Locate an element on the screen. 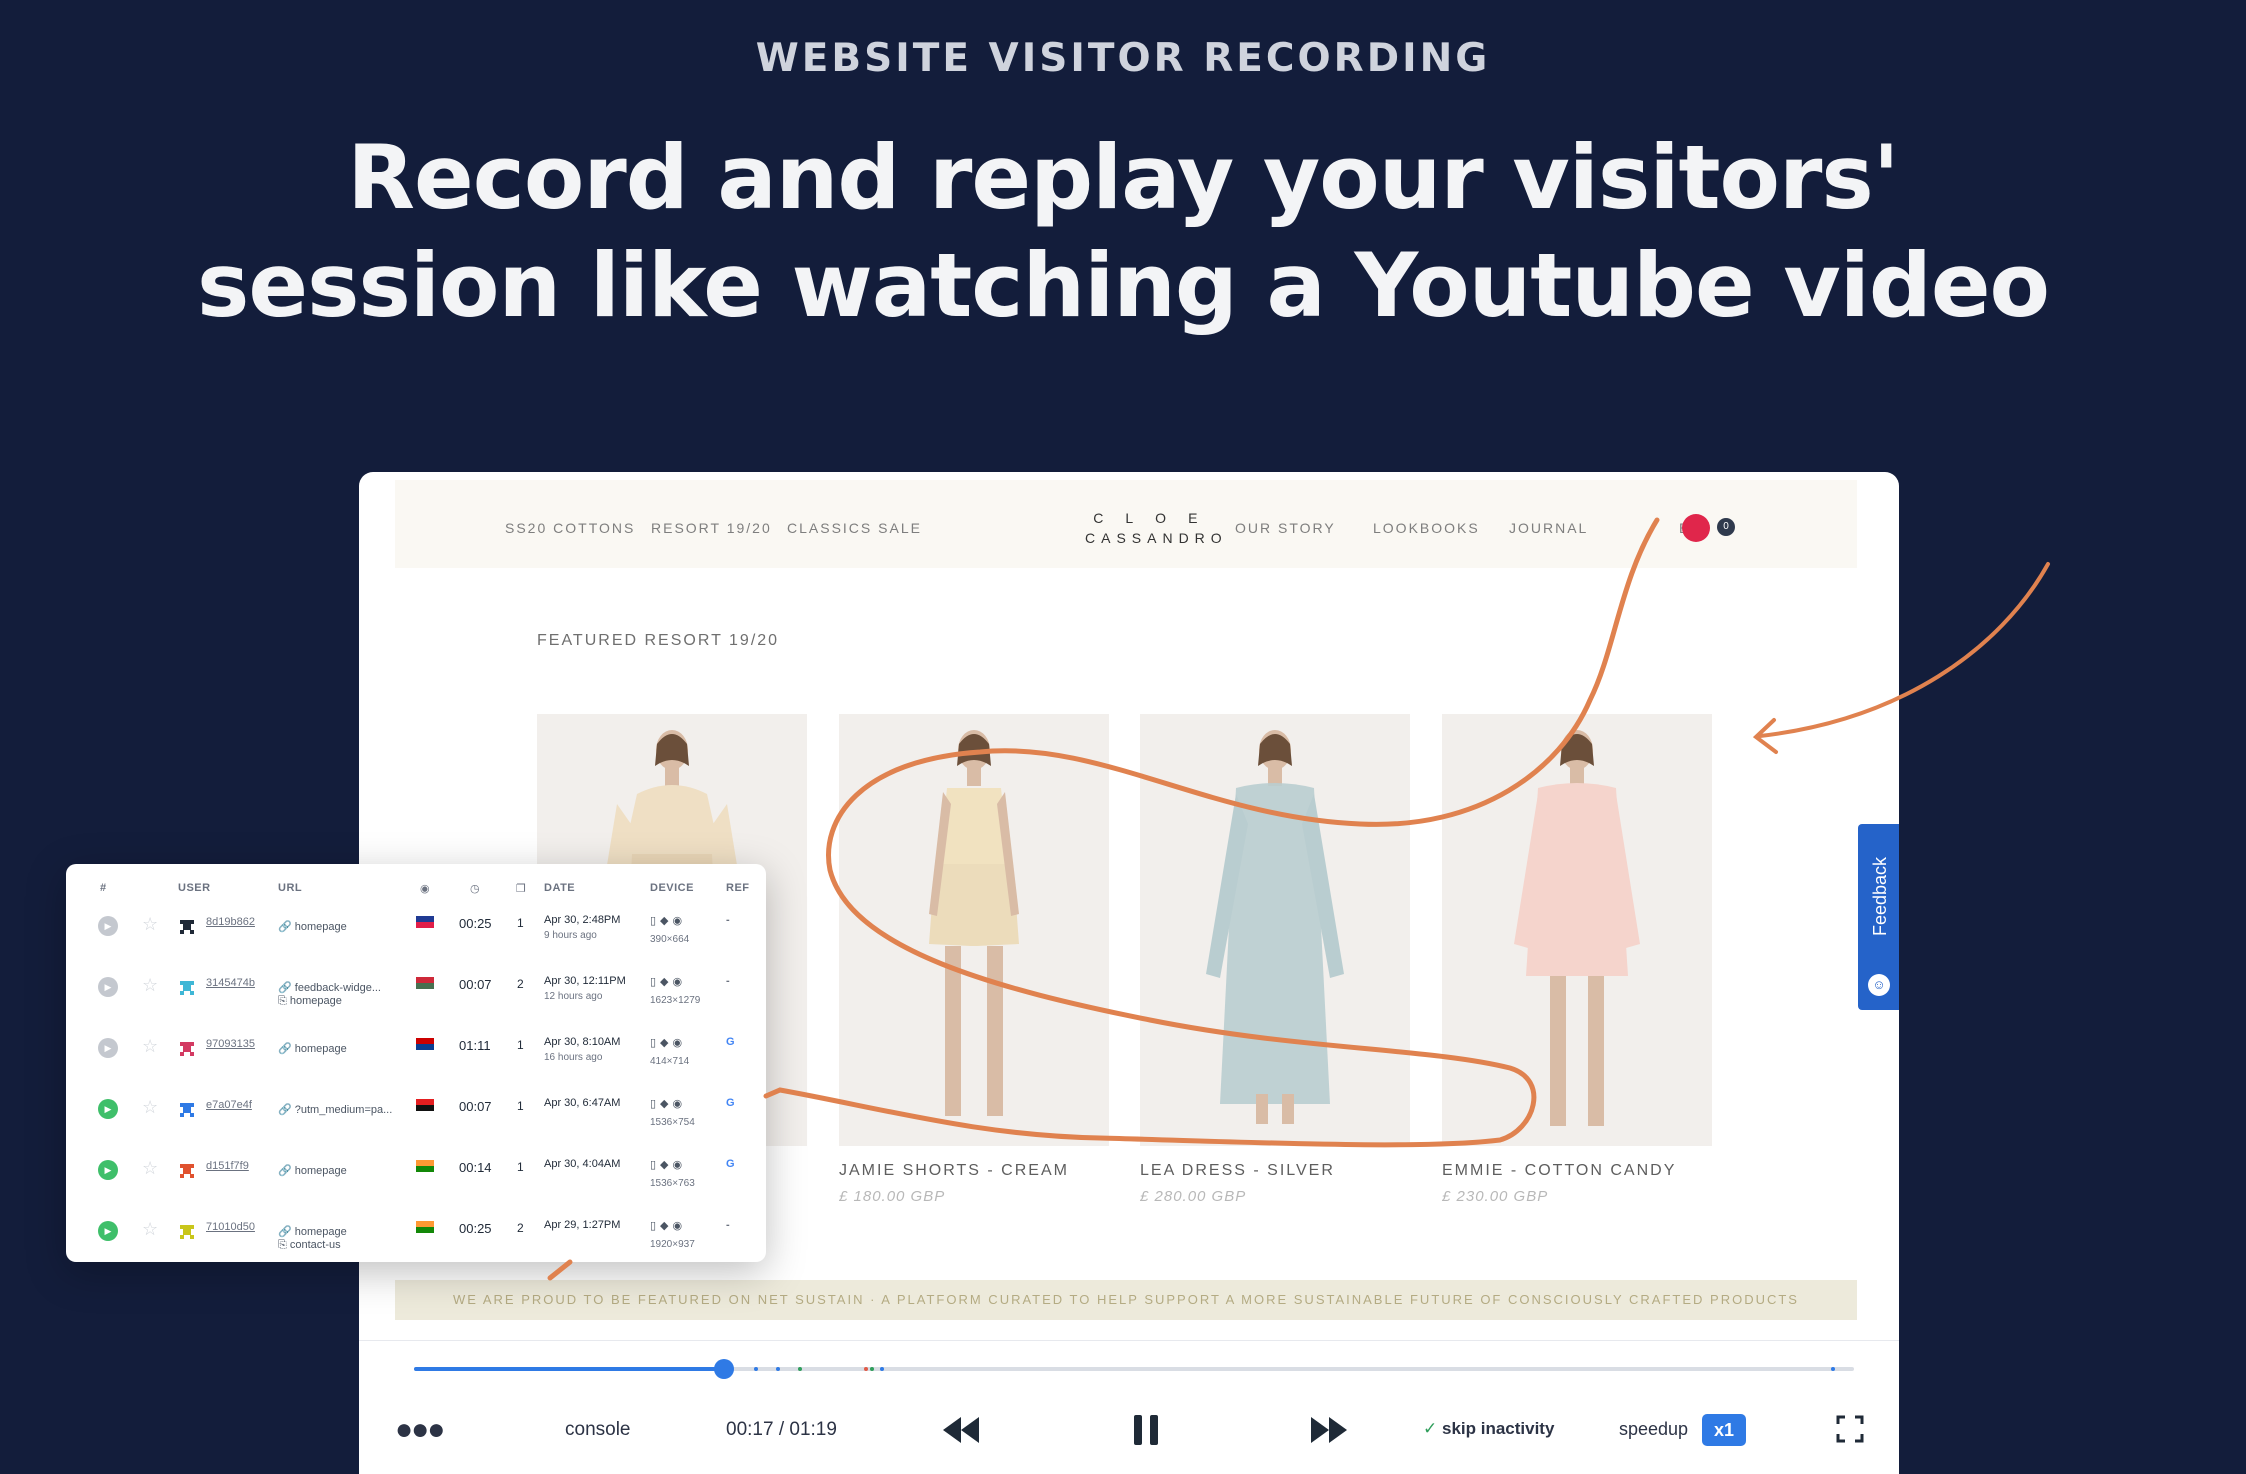  product-card: EMMIE - COTTON CANDY £ 230.00 GBP is located at coordinates (1577, 959).